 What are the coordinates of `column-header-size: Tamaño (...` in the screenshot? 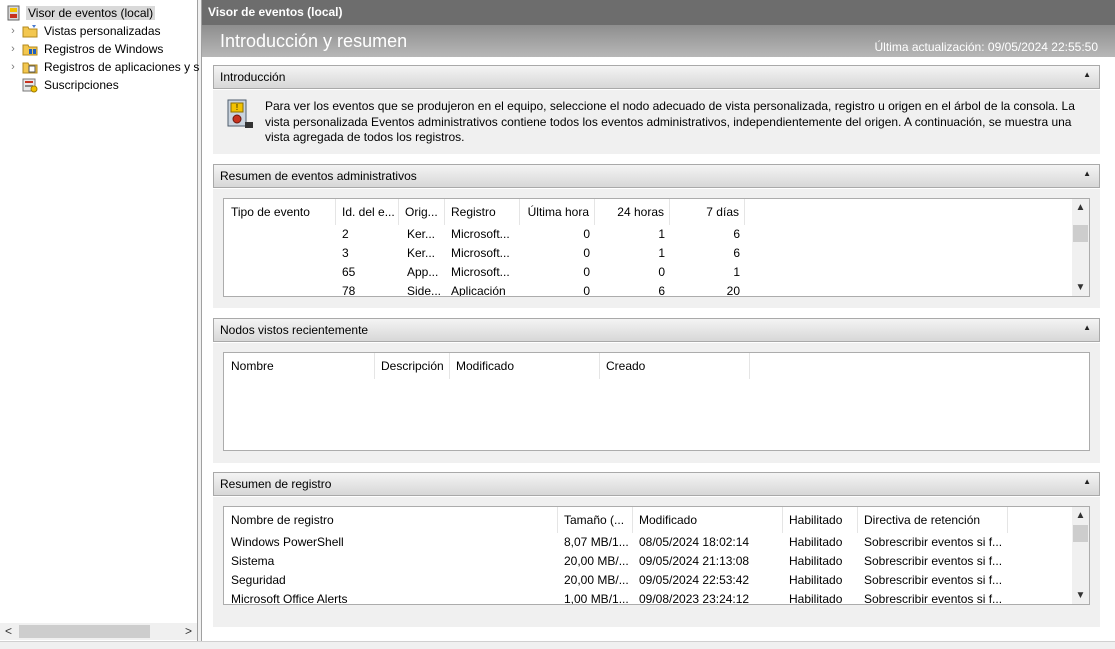 It's located at (595, 520).